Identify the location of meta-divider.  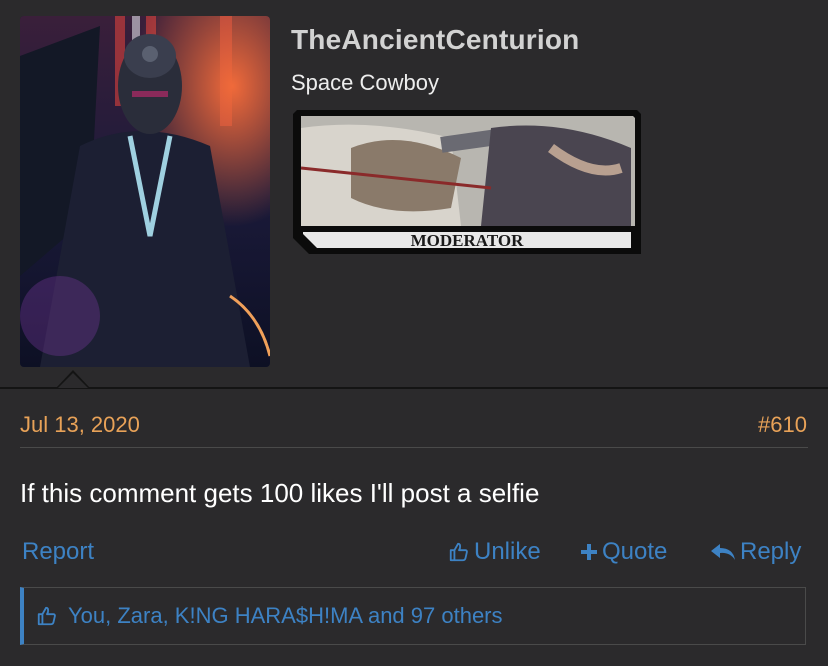
(414, 447).